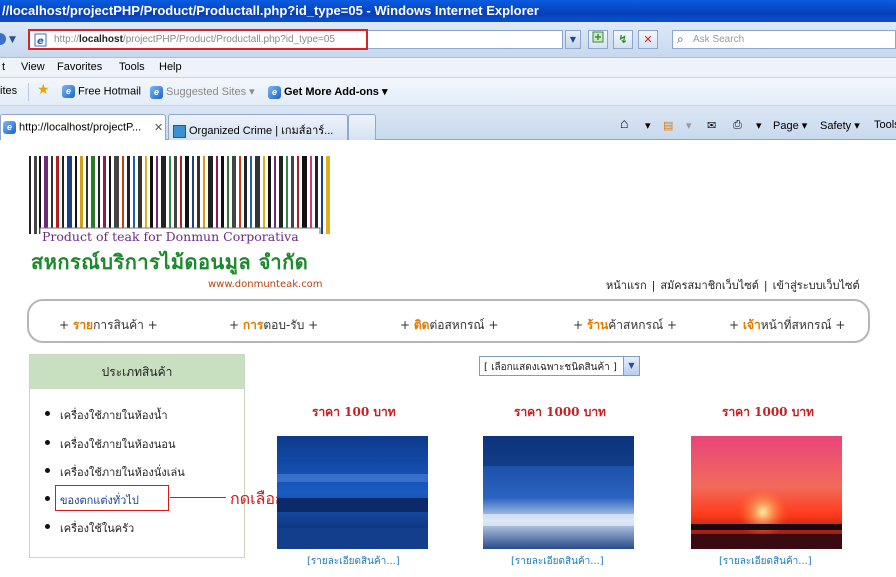 This screenshot has height=577, width=896. Describe the element at coordinates (352, 492) in the screenshot. I see `product-image-blue-forest` at that location.